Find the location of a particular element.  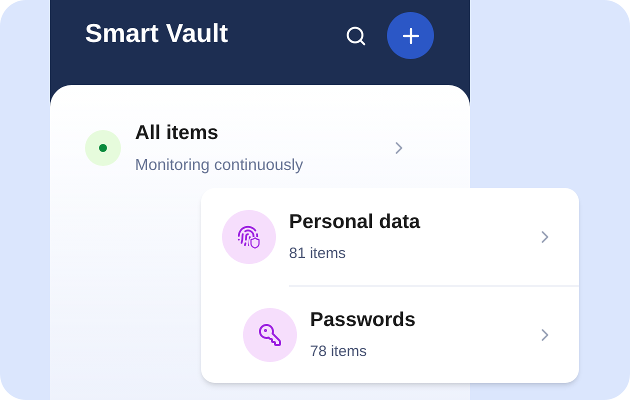

item-subtitle: Monitoring continuously is located at coordinates (219, 166).